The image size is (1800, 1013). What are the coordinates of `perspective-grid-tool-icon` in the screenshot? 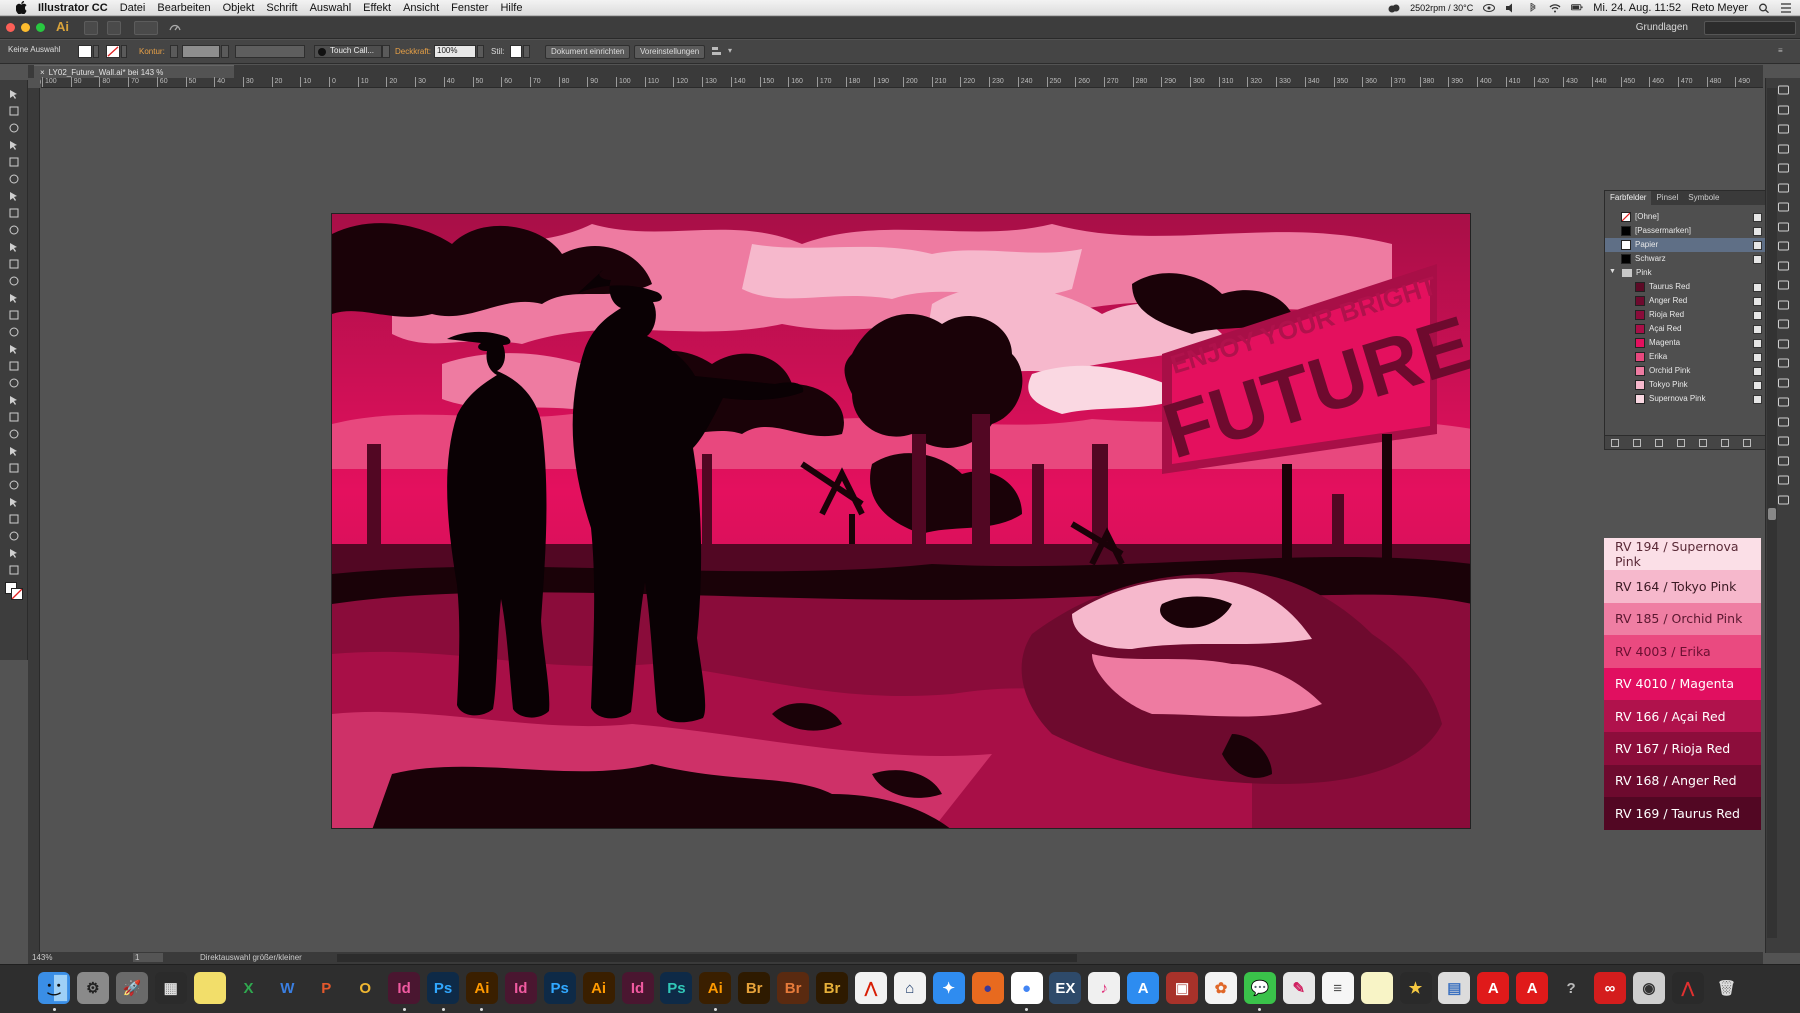 It's located at (14, 400).